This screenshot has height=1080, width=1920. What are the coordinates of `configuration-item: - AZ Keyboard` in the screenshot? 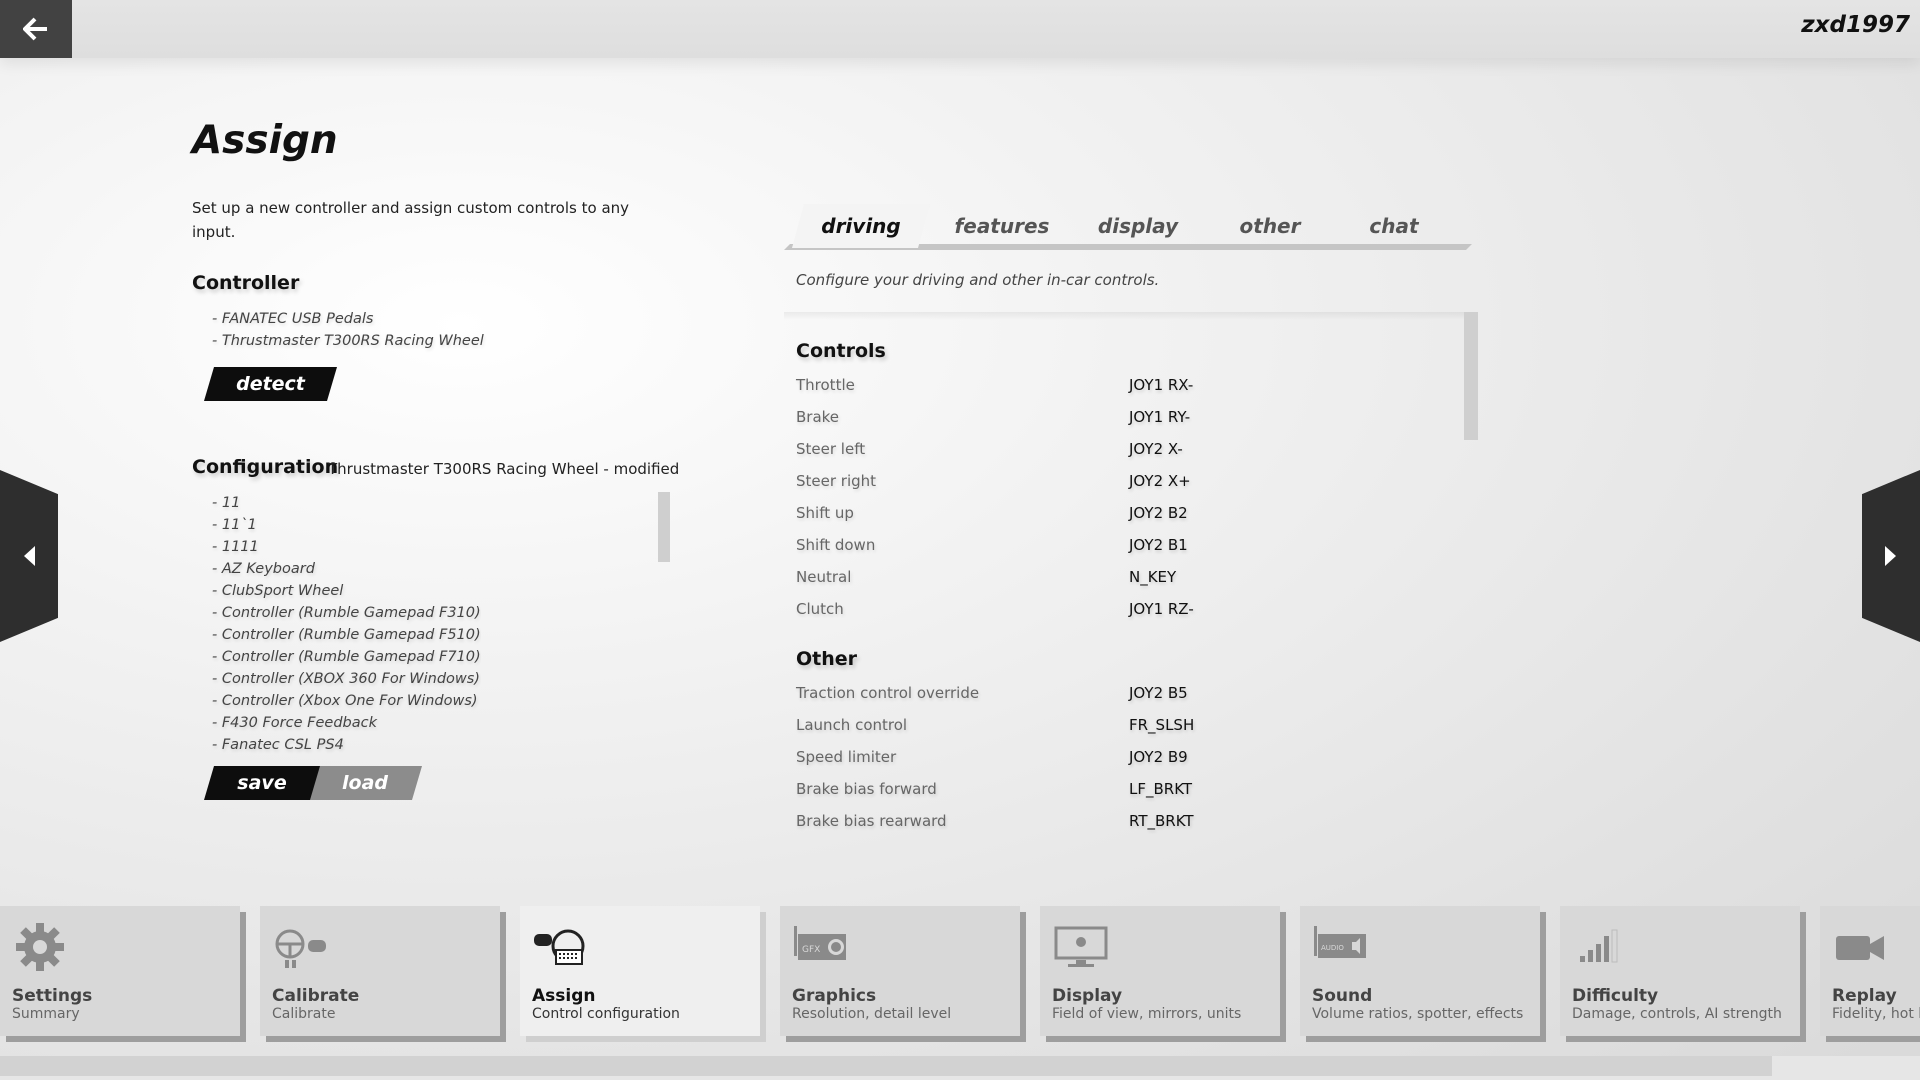 It's located at (346, 569).